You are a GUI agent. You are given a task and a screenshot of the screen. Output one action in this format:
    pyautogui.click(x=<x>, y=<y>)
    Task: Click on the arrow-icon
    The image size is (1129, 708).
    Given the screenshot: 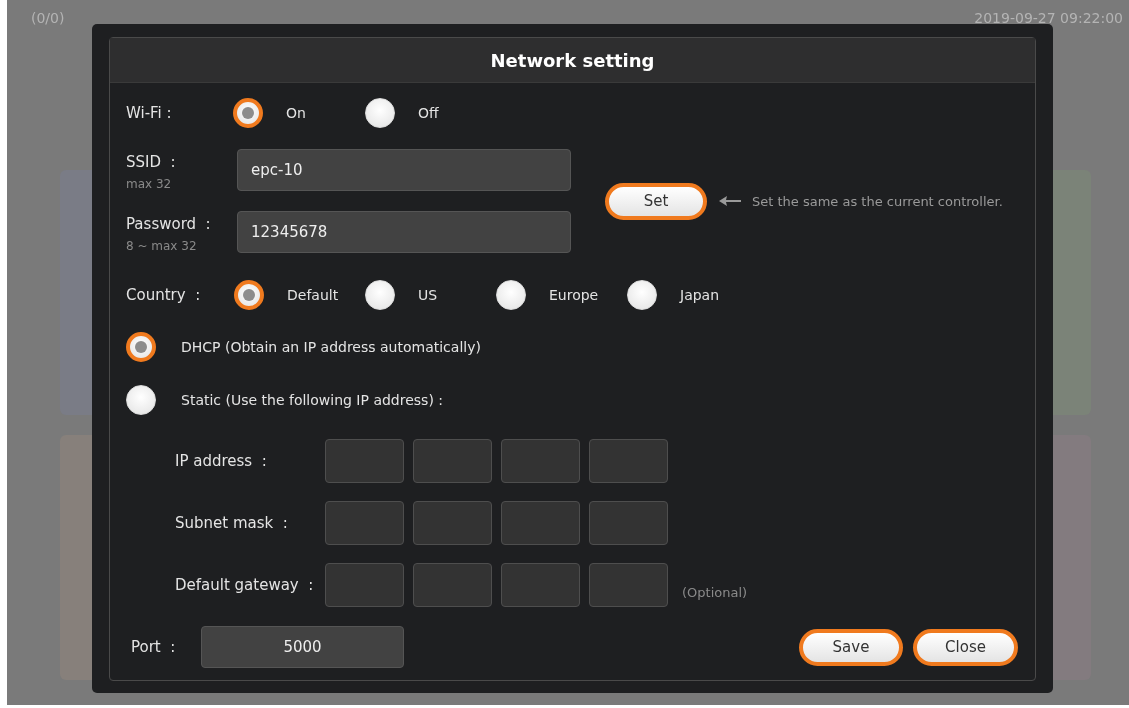 What is the action you would take?
    pyautogui.click(x=730, y=201)
    